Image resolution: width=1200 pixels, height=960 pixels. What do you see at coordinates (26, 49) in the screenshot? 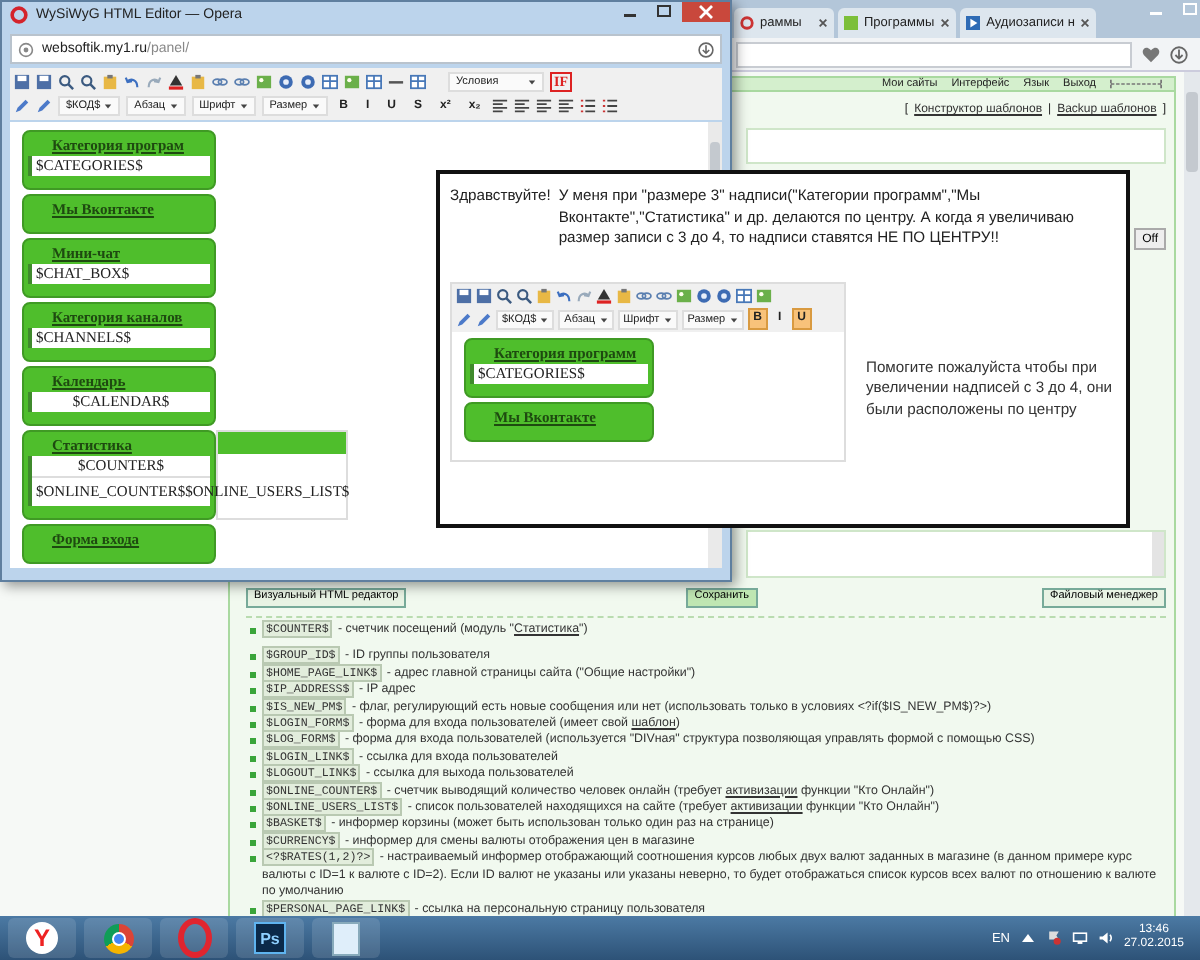
I see `globe-icon` at bounding box center [26, 49].